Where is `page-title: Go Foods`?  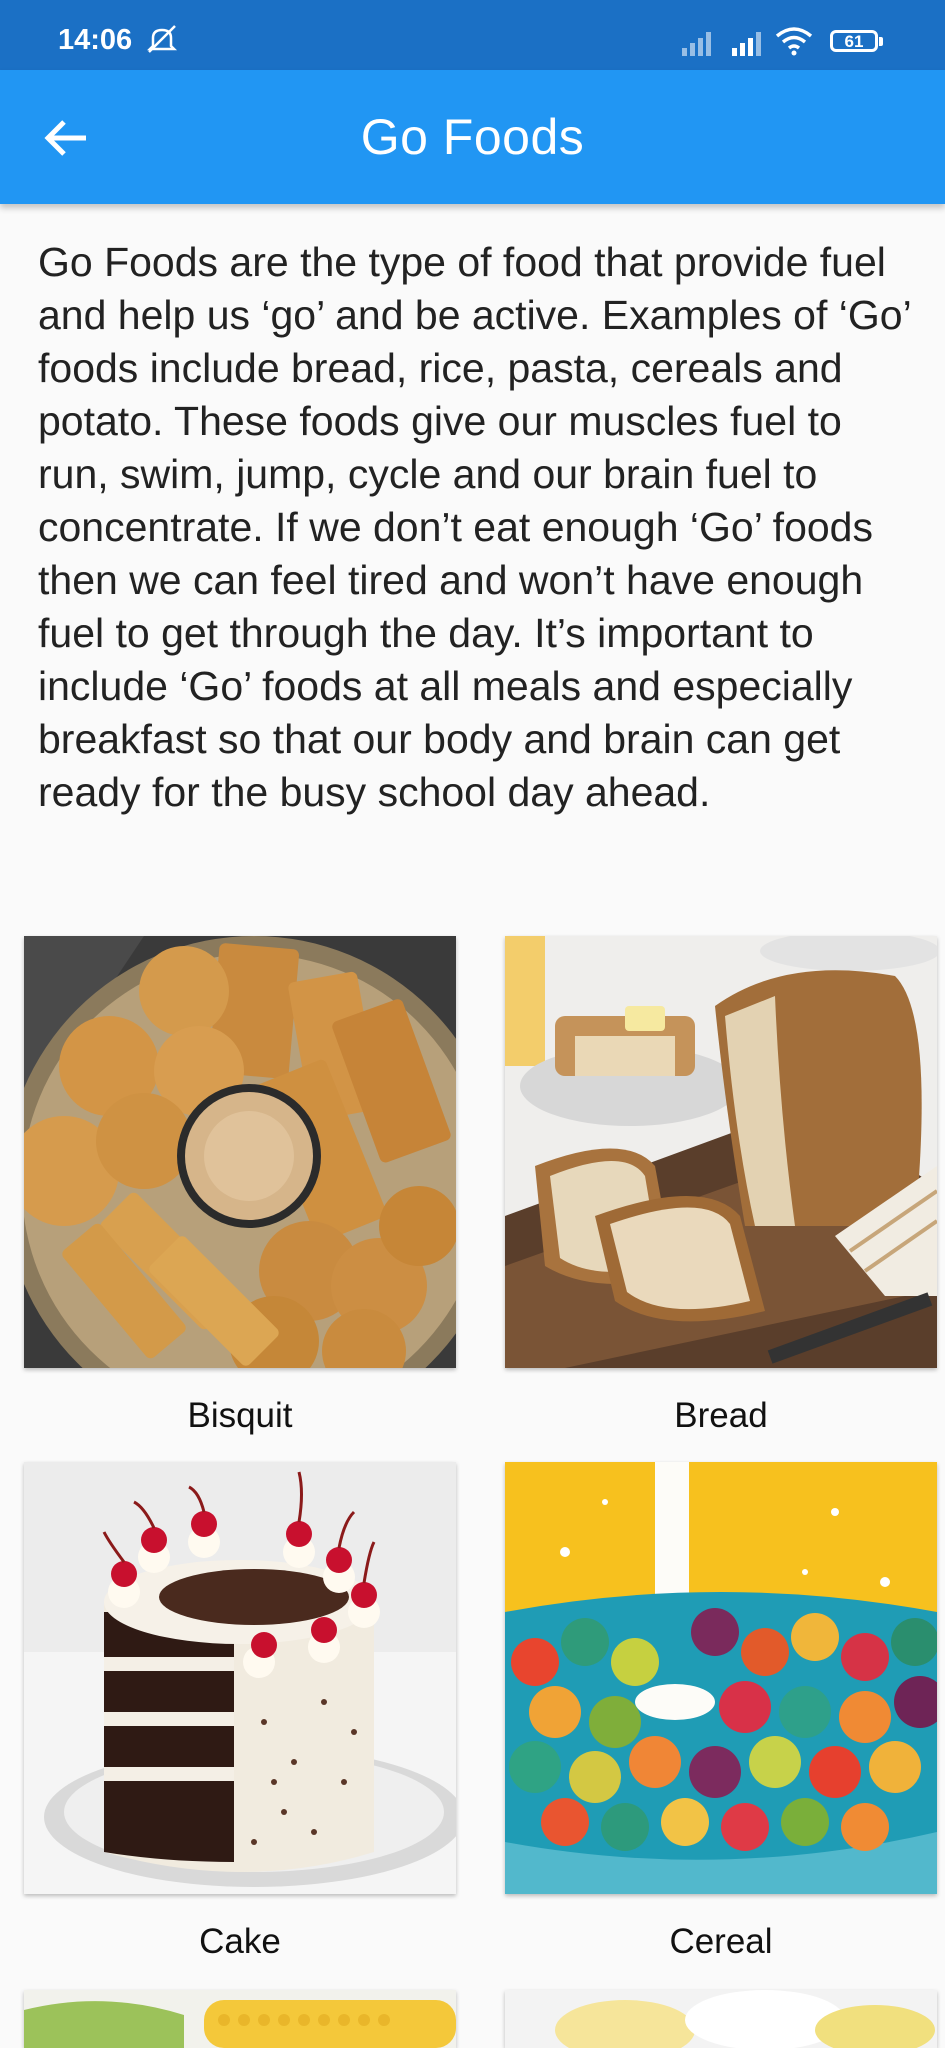 page-title: Go Foods is located at coordinates (472, 137).